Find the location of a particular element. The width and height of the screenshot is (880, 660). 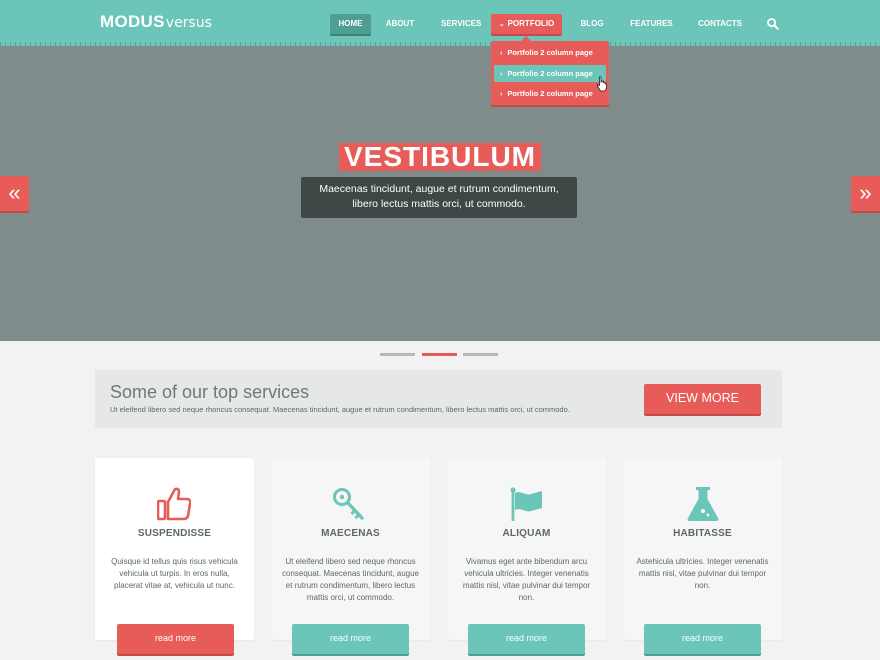

key-icon is located at coordinates (348, 504).